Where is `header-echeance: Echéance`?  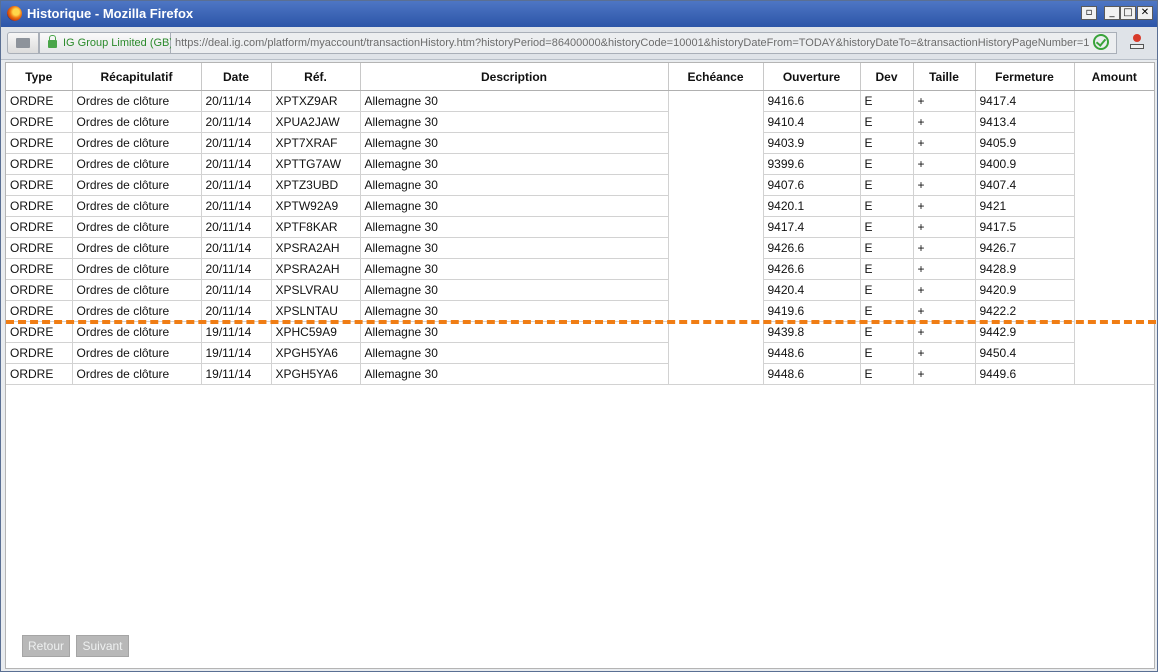 header-echeance: Echéance is located at coordinates (716, 77).